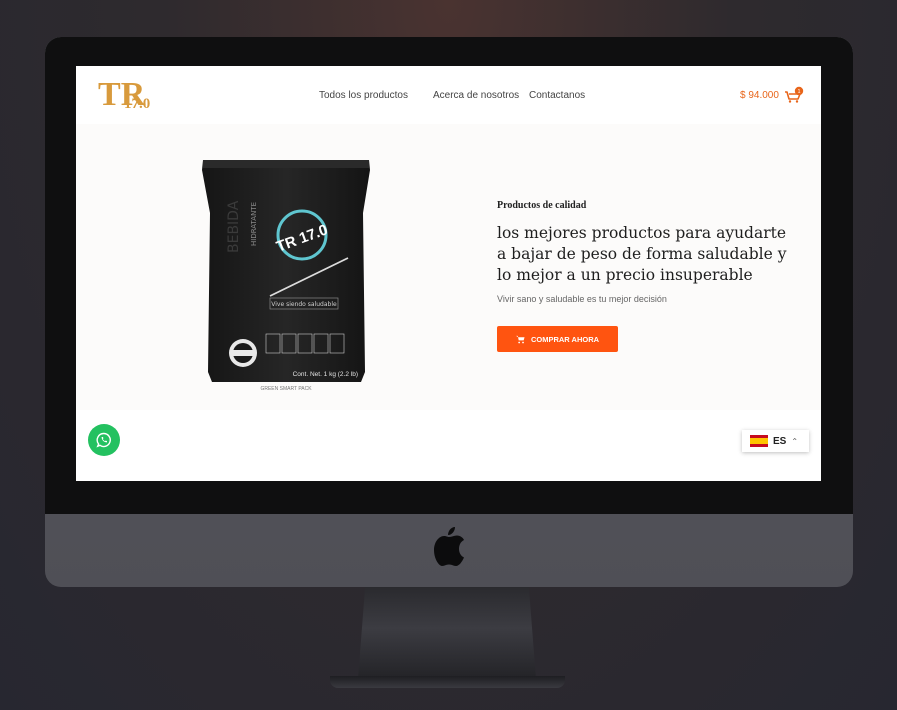  I want to click on hero-eyebrow: Productos de calidad, so click(542, 205).